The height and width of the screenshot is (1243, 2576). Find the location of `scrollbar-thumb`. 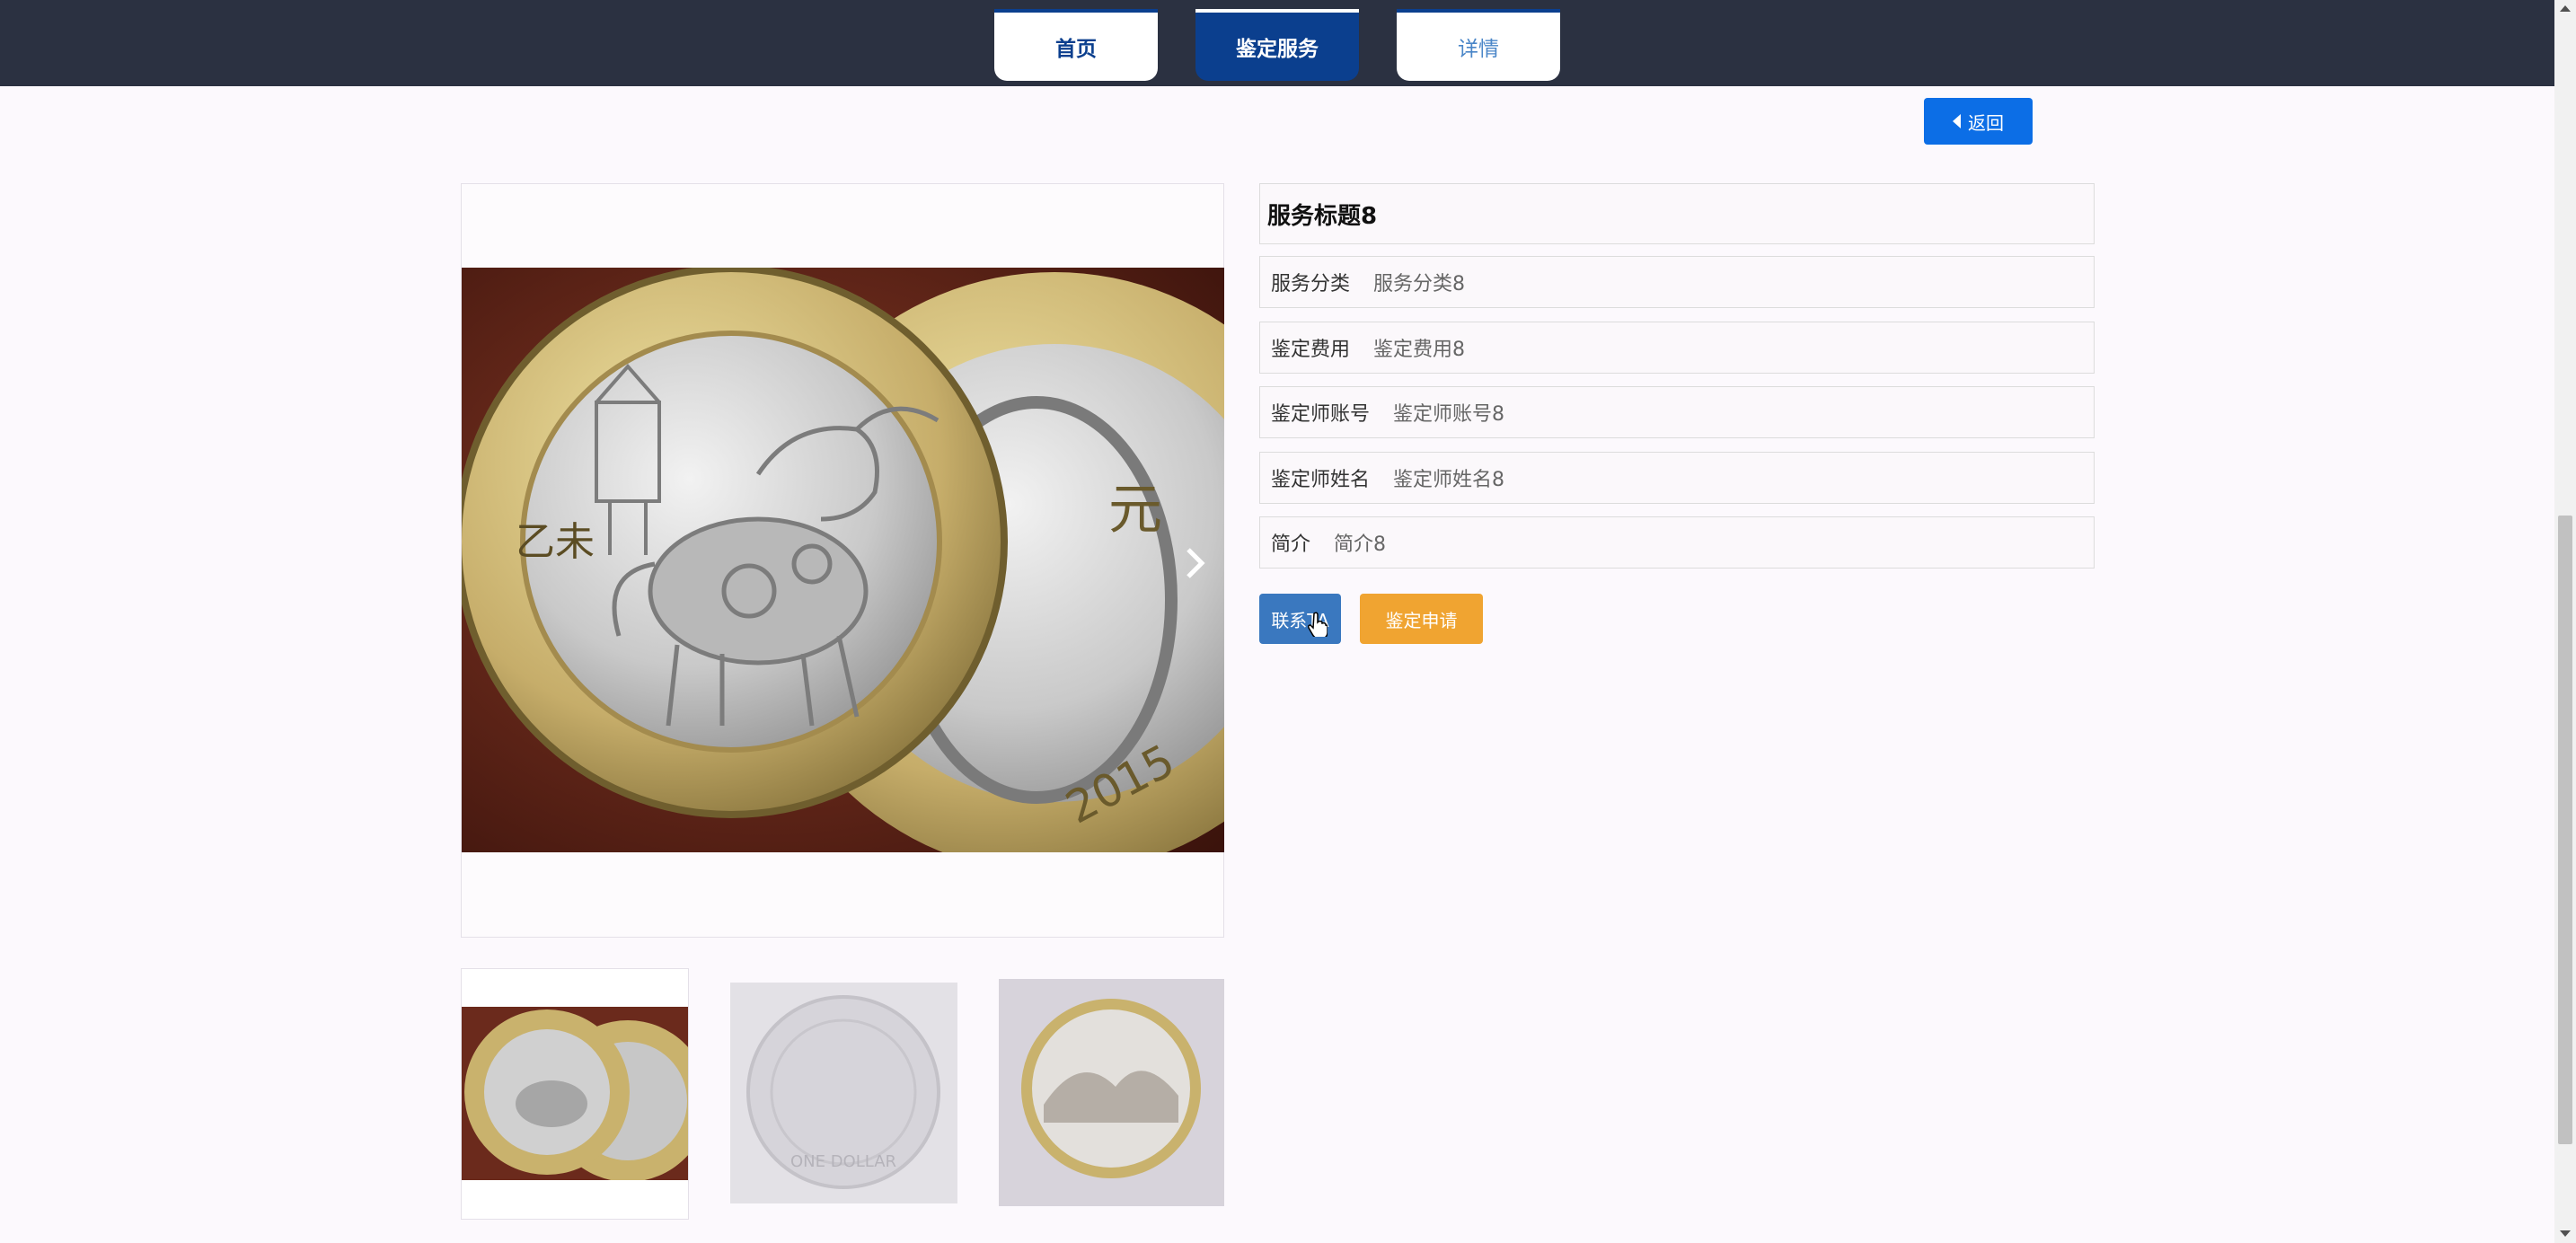

scrollbar-thumb is located at coordinates (2565, 830).